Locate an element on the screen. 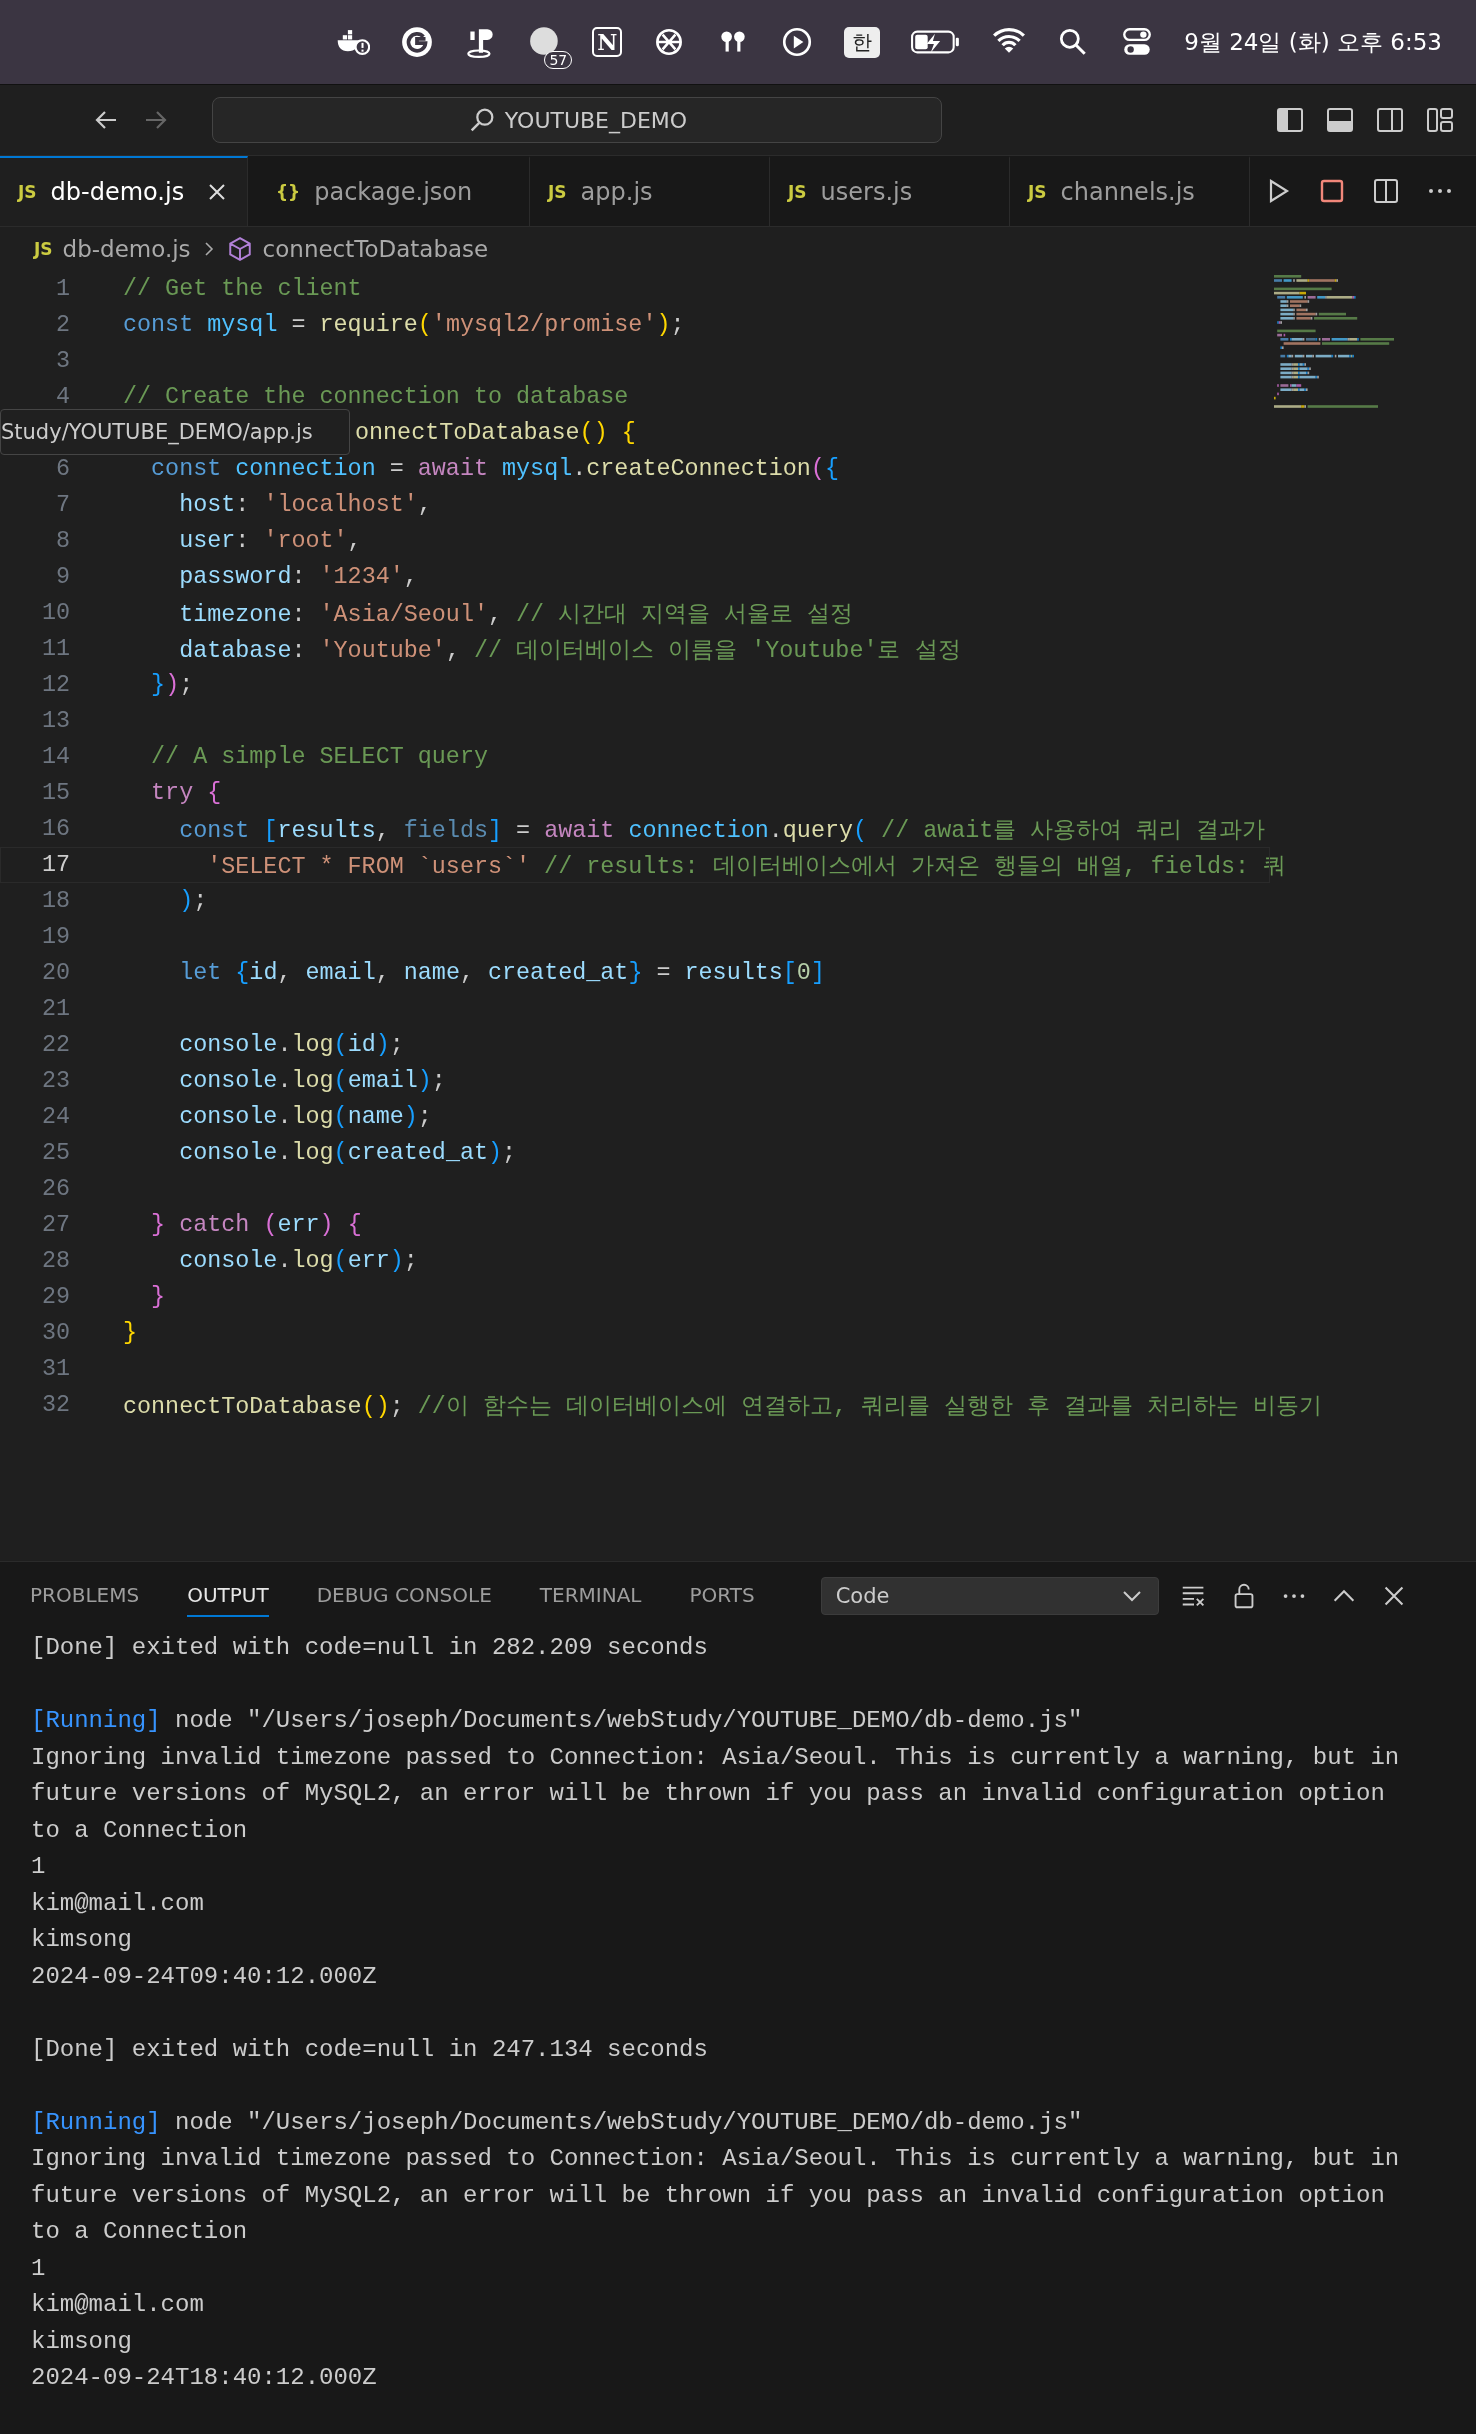 This screenshot has width=1476, height=2434. line-number: 13 is located at coordinates (55, 721).